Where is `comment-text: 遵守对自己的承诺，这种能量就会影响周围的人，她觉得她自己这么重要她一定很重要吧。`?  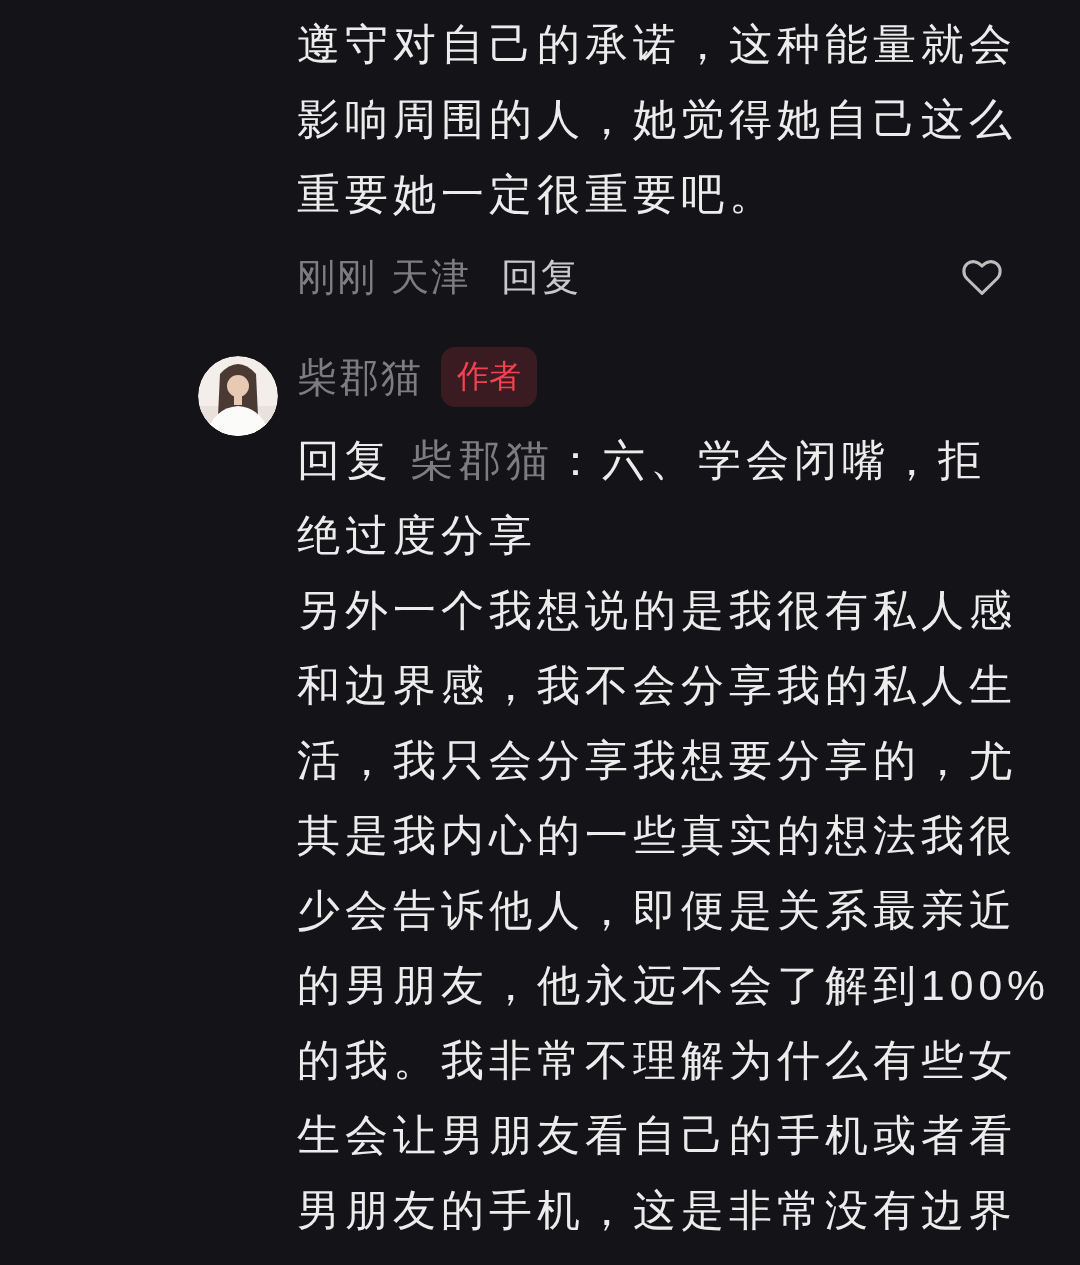
comment-text: 遵守对自己的承诺，这种能量就会影响周围的人，她觉得她自己这么重要她一定很重要吧。 is located at coordinates (657, 119).